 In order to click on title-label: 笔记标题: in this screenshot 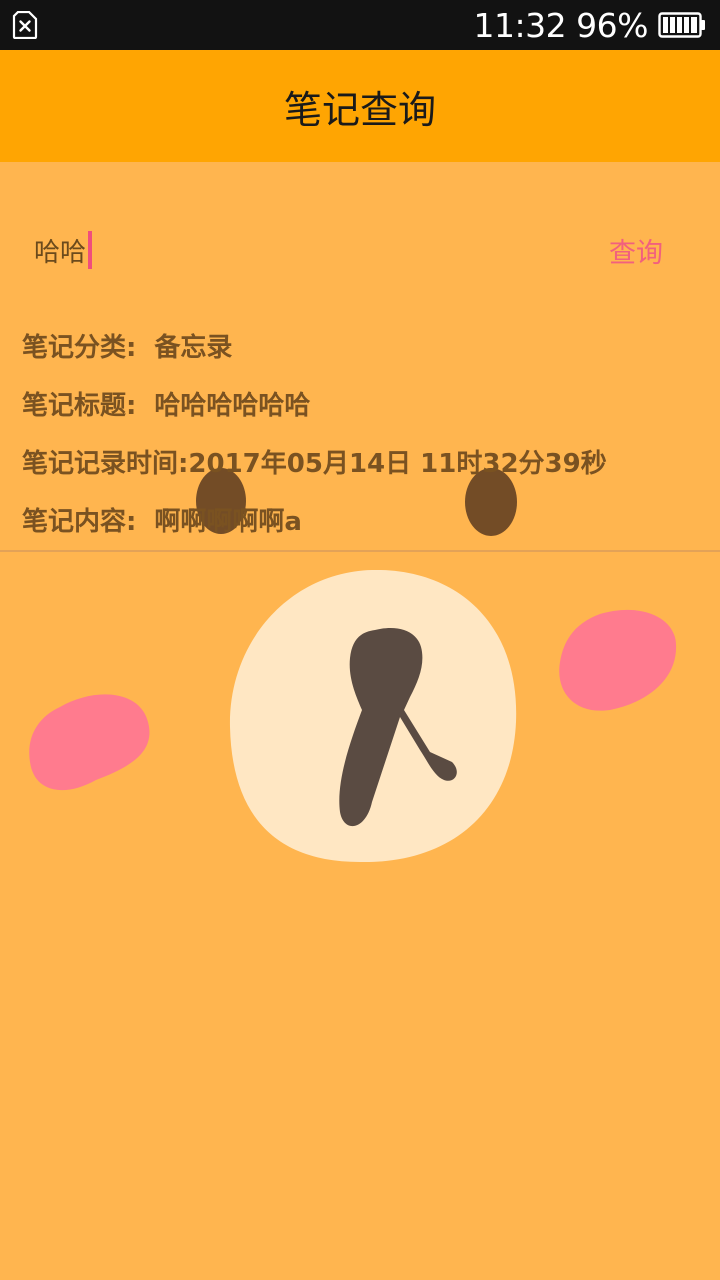, I will do `click(79, 405)`.